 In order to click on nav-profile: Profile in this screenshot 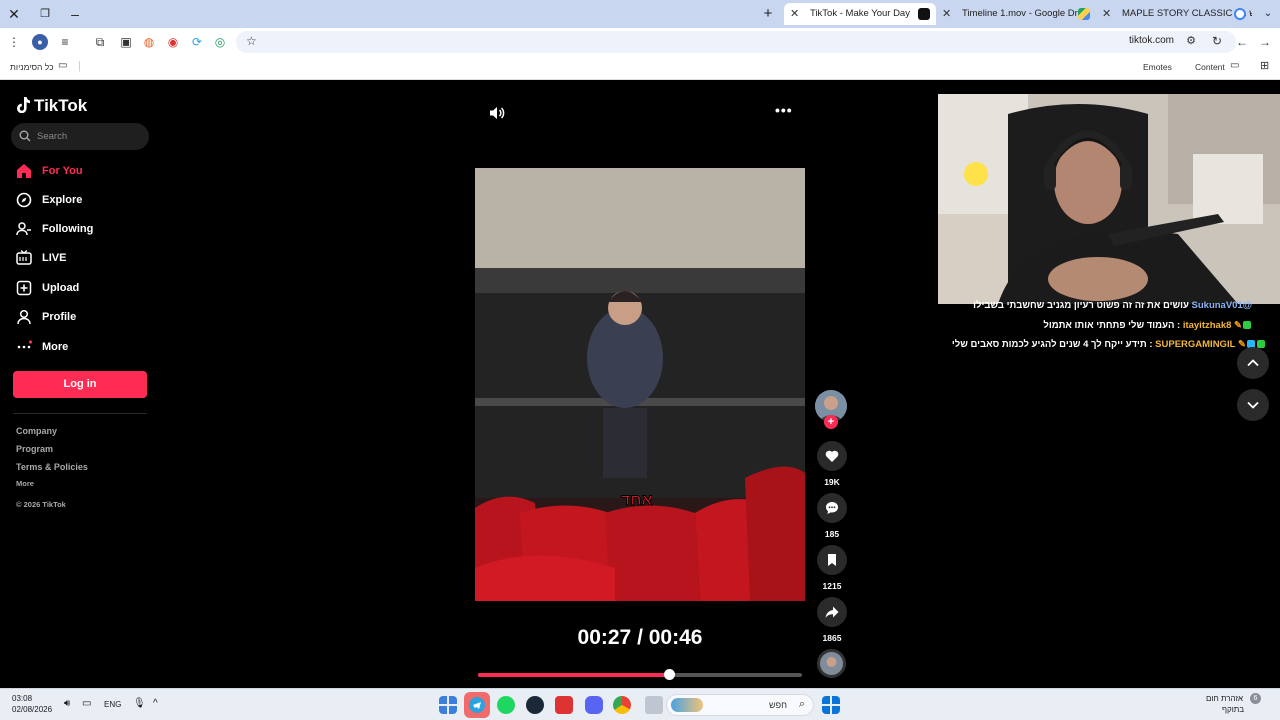, I will do `click(46, 317)`.